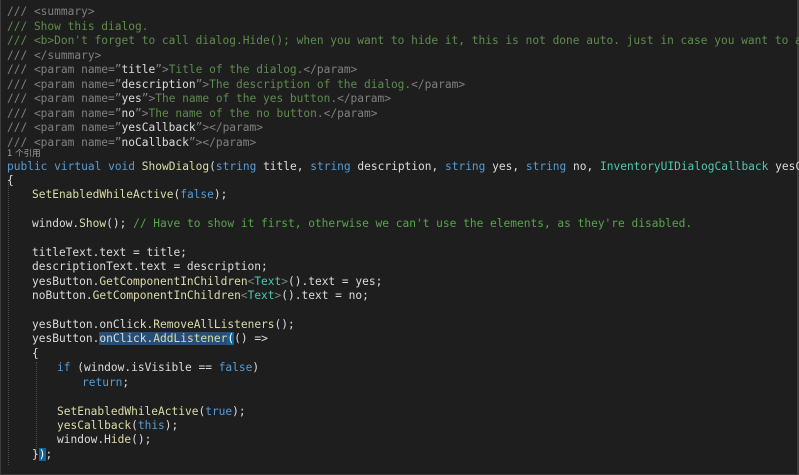 The image size is (799, 475). What do you see at coordinates (59, 295) in the screenshot?
I see `identifier: noButton` at bounding box center [59, 295].